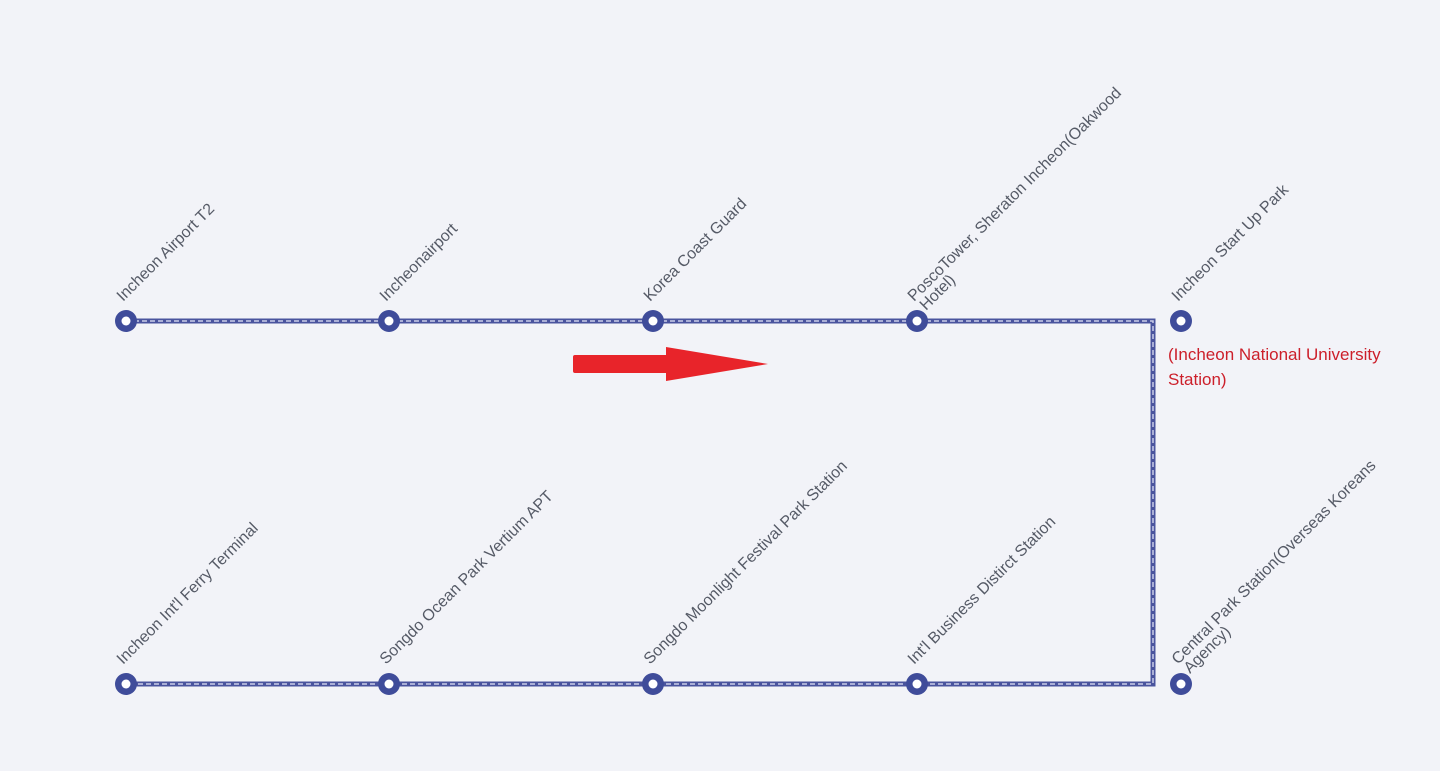  I want to click on station-label: Incheon Int'l Ferry Terminal, so click(188, 594).